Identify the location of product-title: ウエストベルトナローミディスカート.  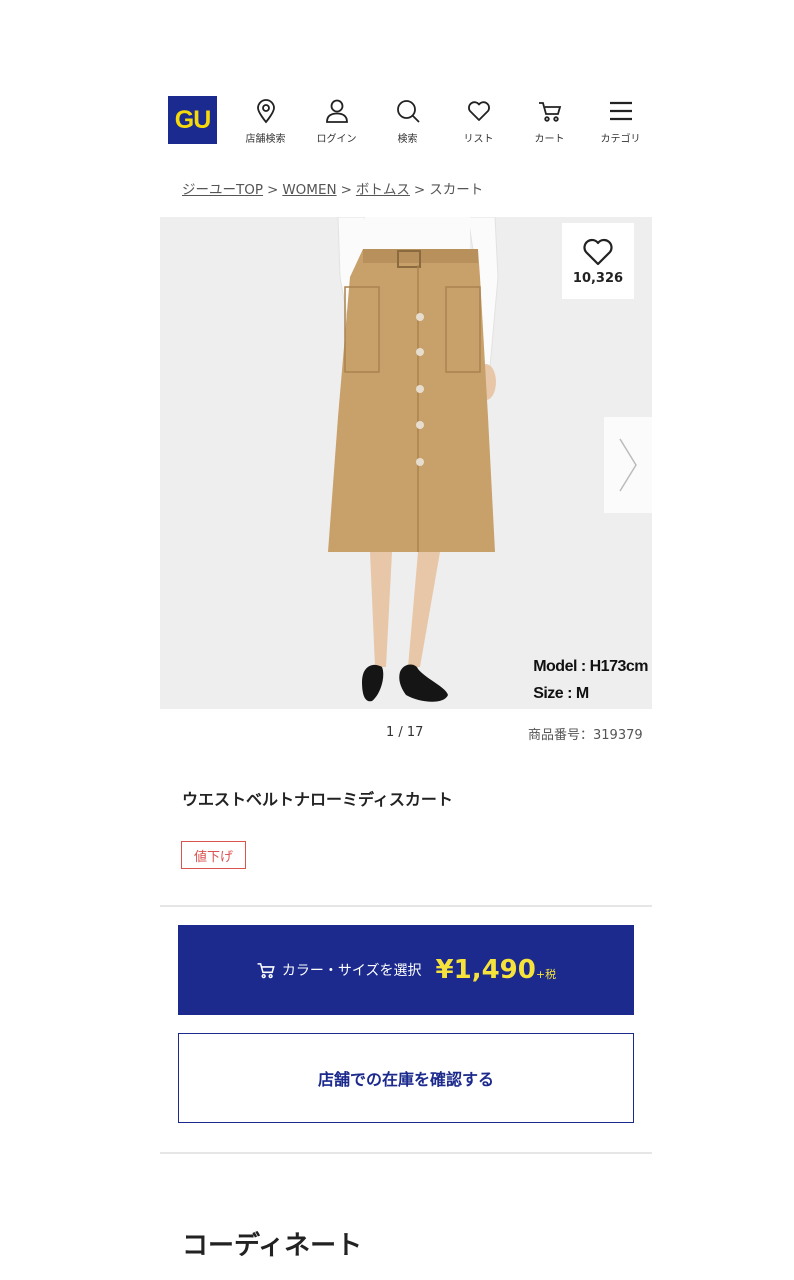
(317, 799).